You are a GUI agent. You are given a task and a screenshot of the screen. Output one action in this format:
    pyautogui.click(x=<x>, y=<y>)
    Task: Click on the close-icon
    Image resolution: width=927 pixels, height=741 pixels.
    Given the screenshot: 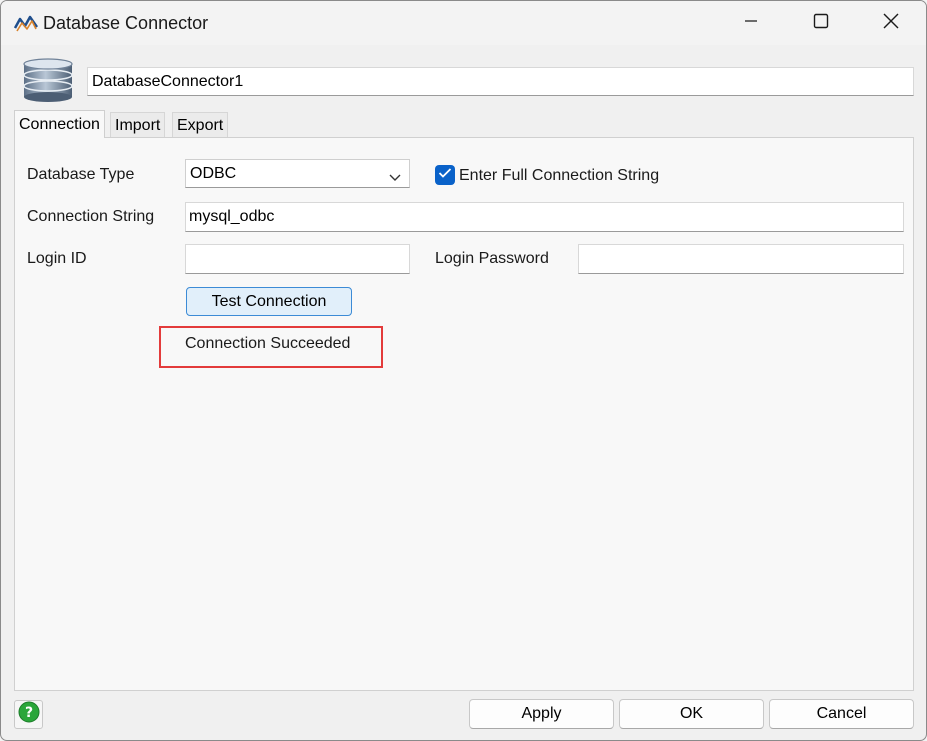 What is the action you would take?
    pyautogui.click(x=891, y=23)
    